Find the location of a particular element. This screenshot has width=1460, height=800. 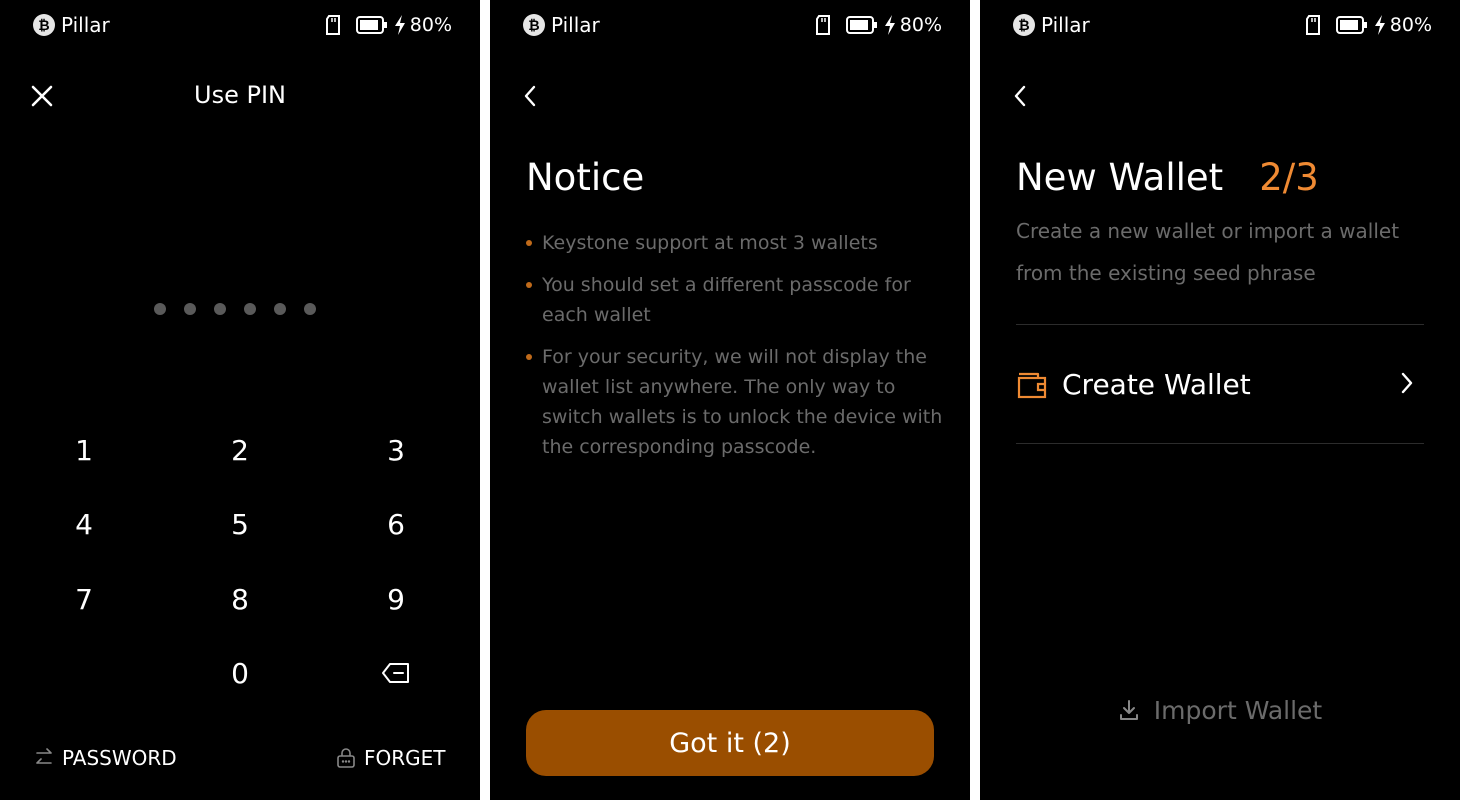

page-title: New Wallet is located at coordinates (1120, 177).